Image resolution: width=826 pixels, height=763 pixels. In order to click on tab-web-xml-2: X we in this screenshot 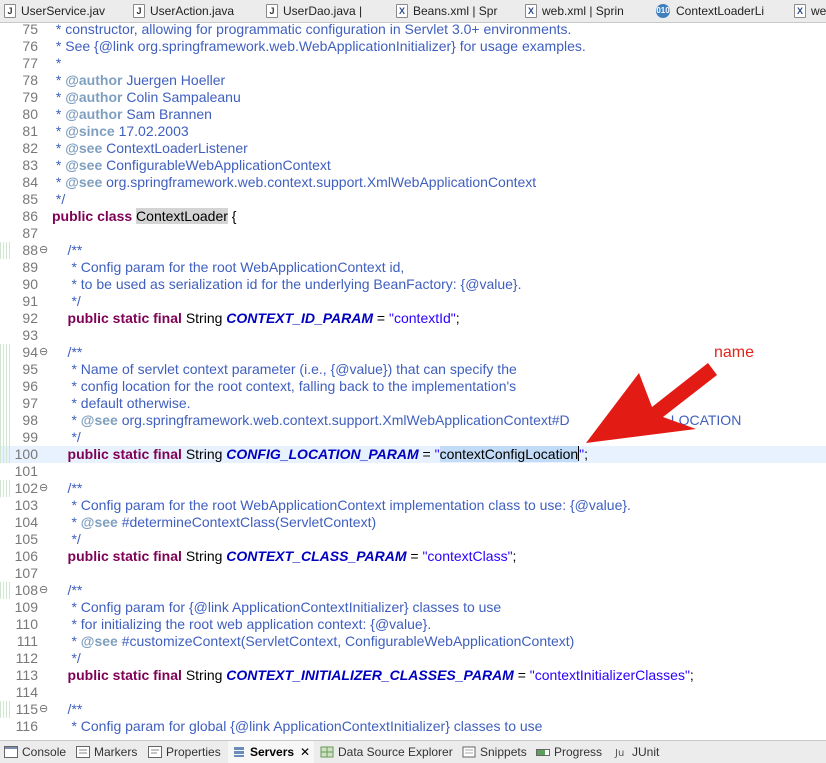, I will do `click(810, 11)`.